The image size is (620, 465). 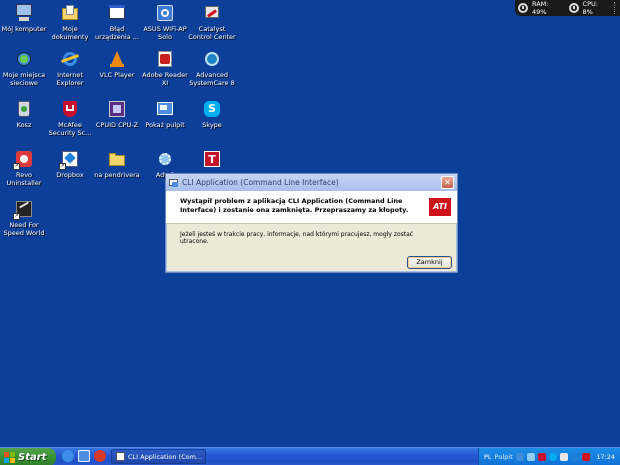 What do you see at coordinates (24, 109) in the screenshot?
I see `recycle-bin-icon` at bounding box center [24, 109].